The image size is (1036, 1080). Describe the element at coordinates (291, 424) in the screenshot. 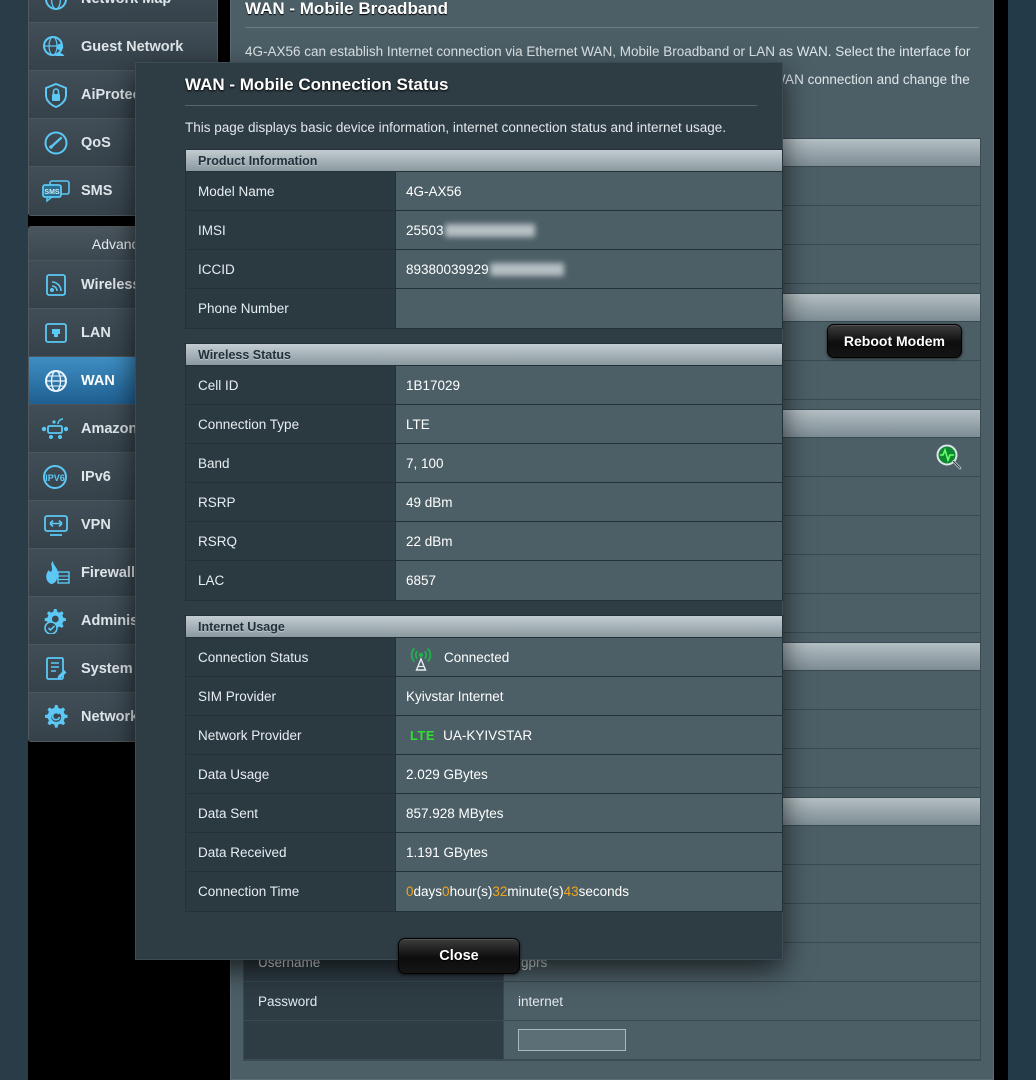

I see `row-label: Connection Type` at that location.